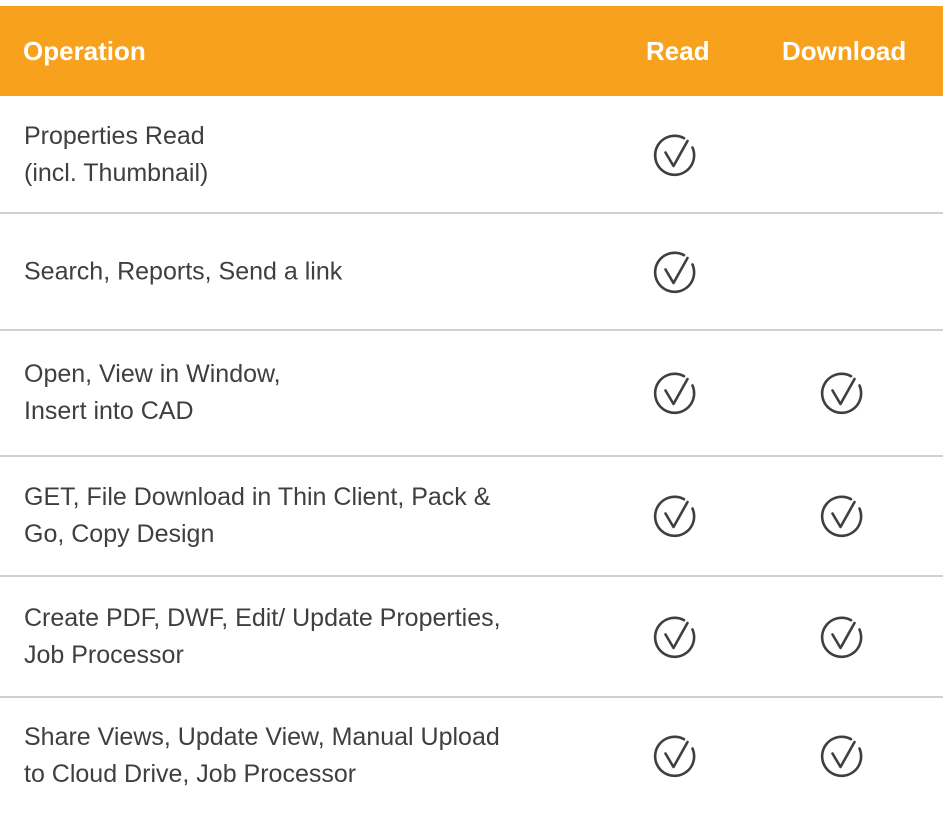 This screenshot has height=816, width=943. Describe the element at coordinates (183, 271) in the screenshot. I see `operation-cell: Search, Reports, Send a link` at that location.